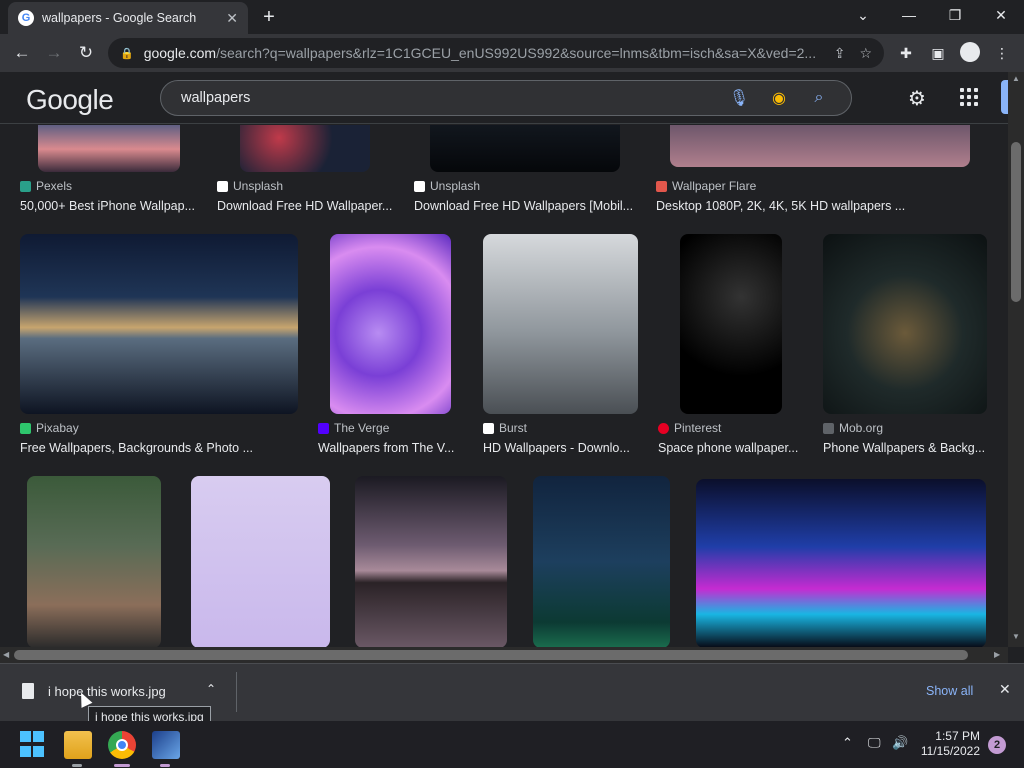  Describe the element at coordinates (1016, 222) in the screenshot. I see `vertical-scroll-thumb` at that location.